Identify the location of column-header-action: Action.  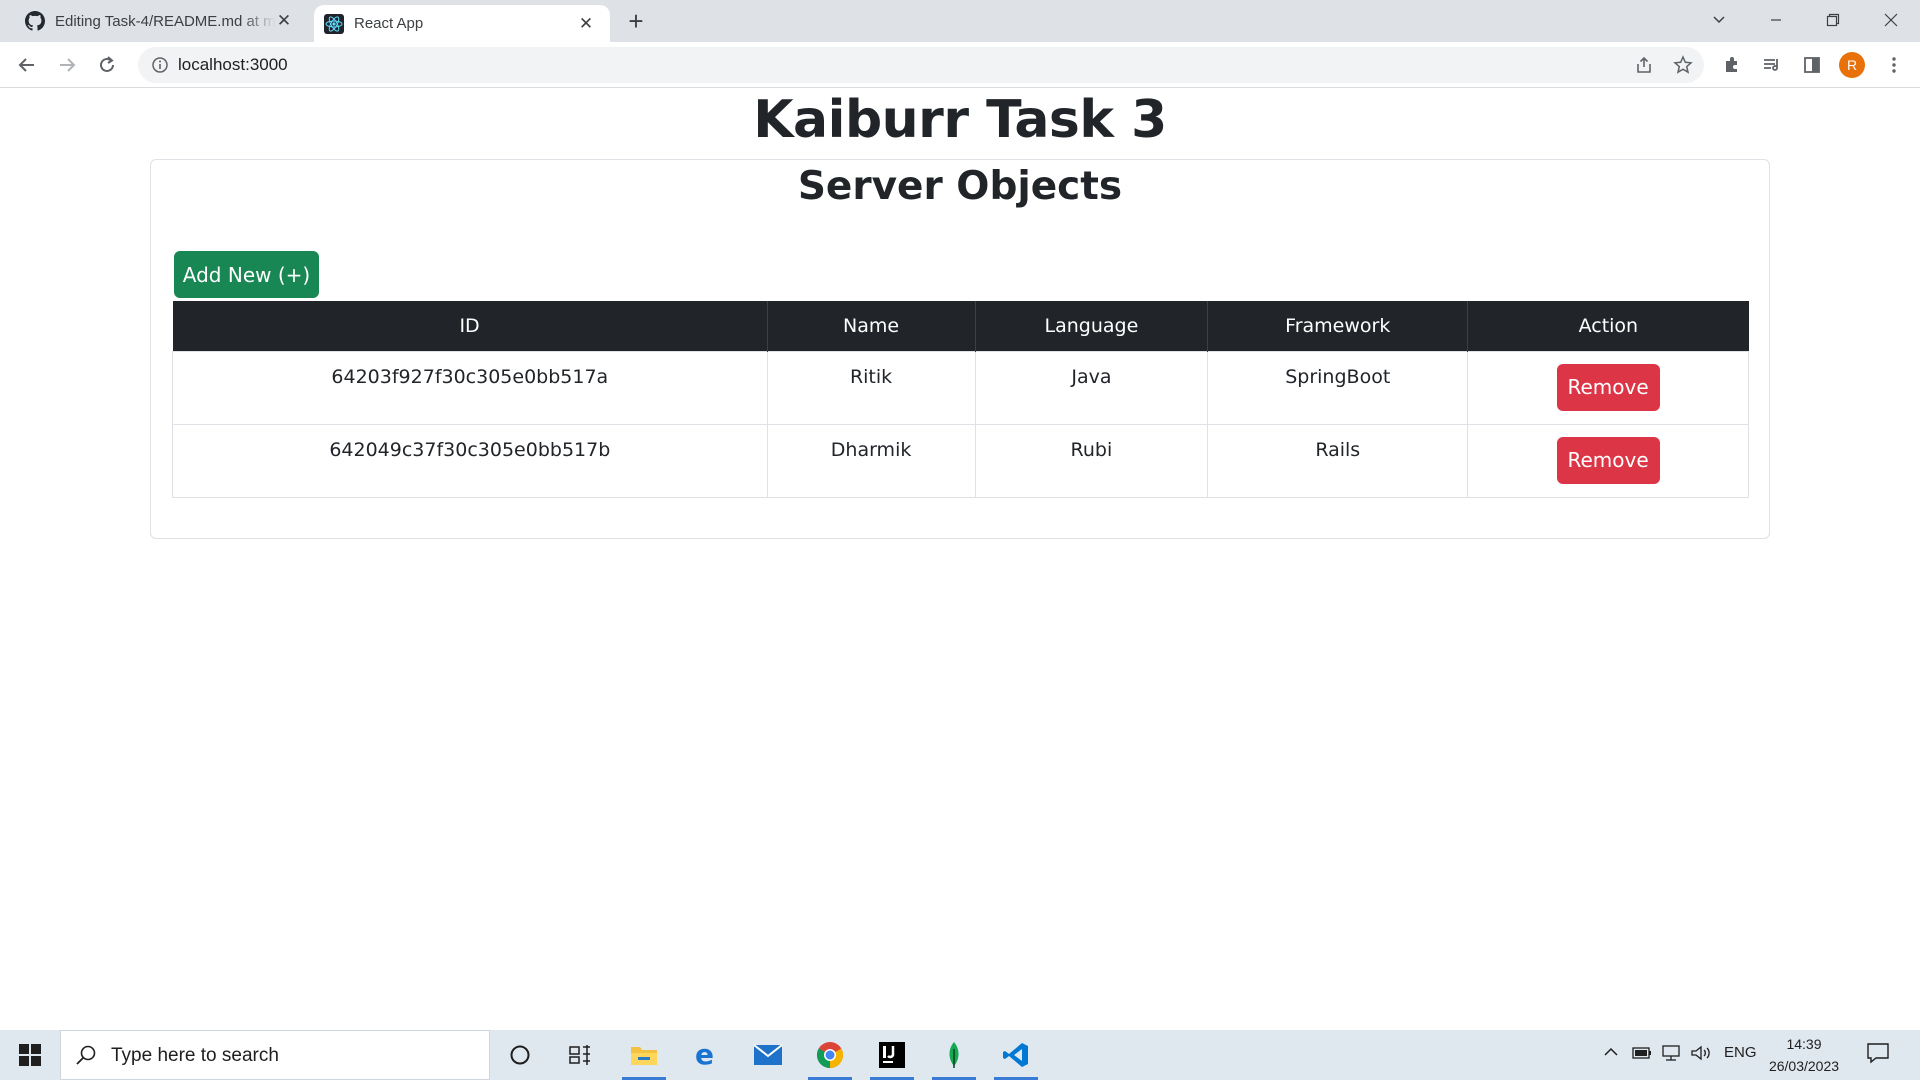
(1608, 326).